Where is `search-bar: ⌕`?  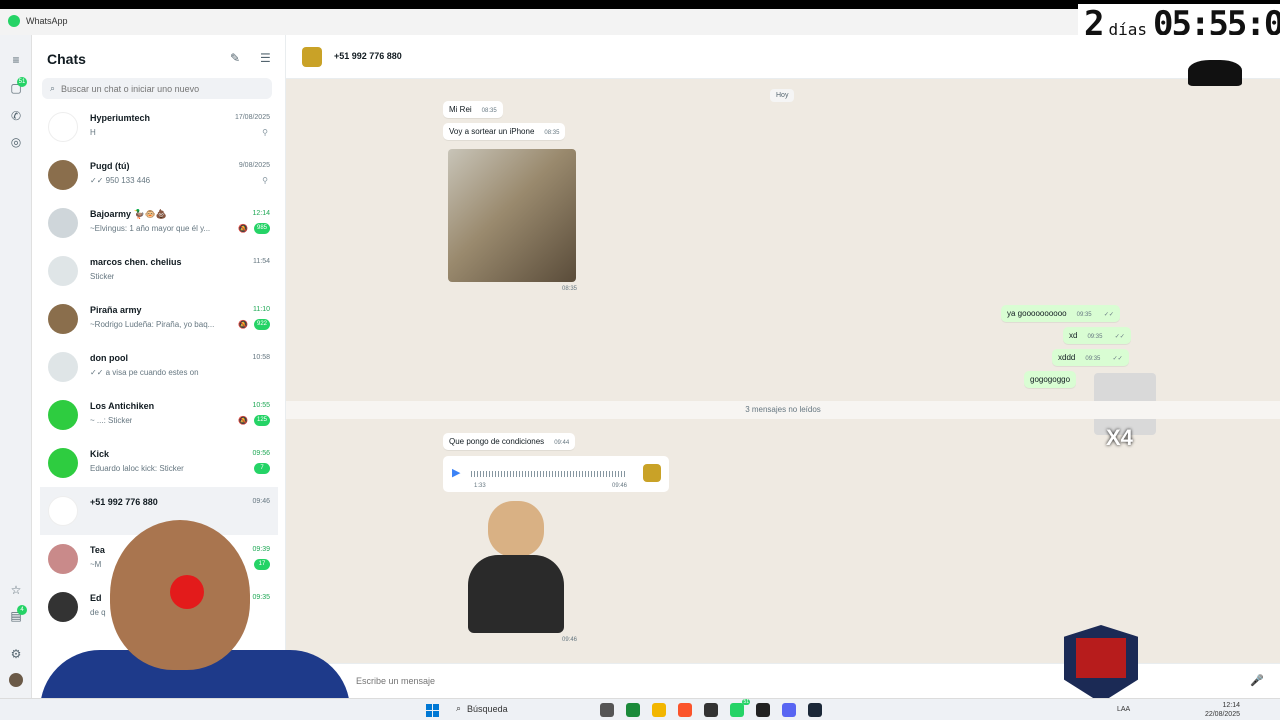
search-bar: ⌕ is located at coordinates (157, 88).